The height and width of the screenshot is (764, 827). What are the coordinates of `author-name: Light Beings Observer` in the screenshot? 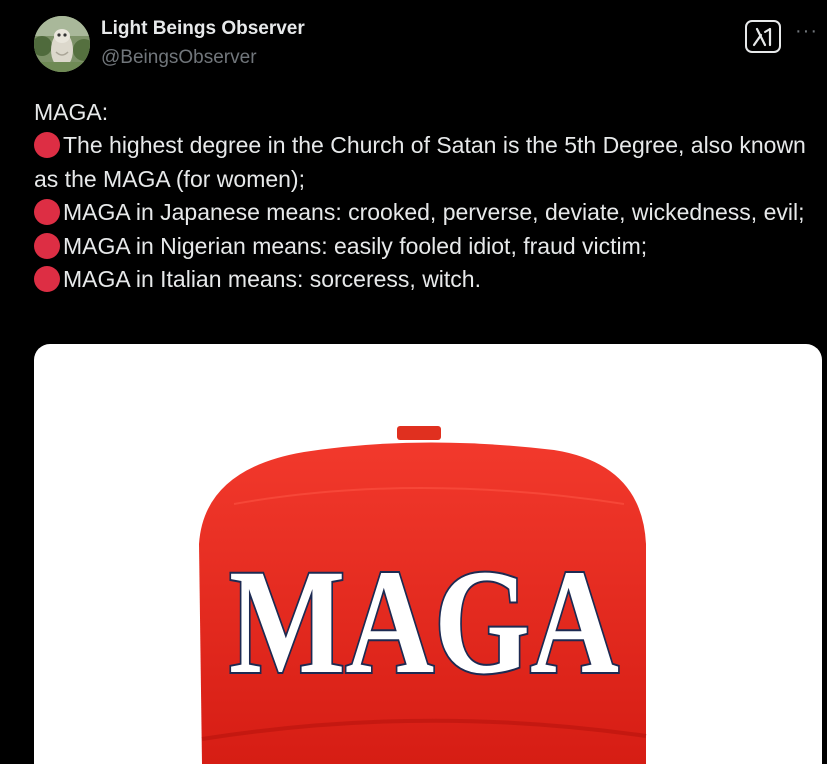 It's located at (203, 29).